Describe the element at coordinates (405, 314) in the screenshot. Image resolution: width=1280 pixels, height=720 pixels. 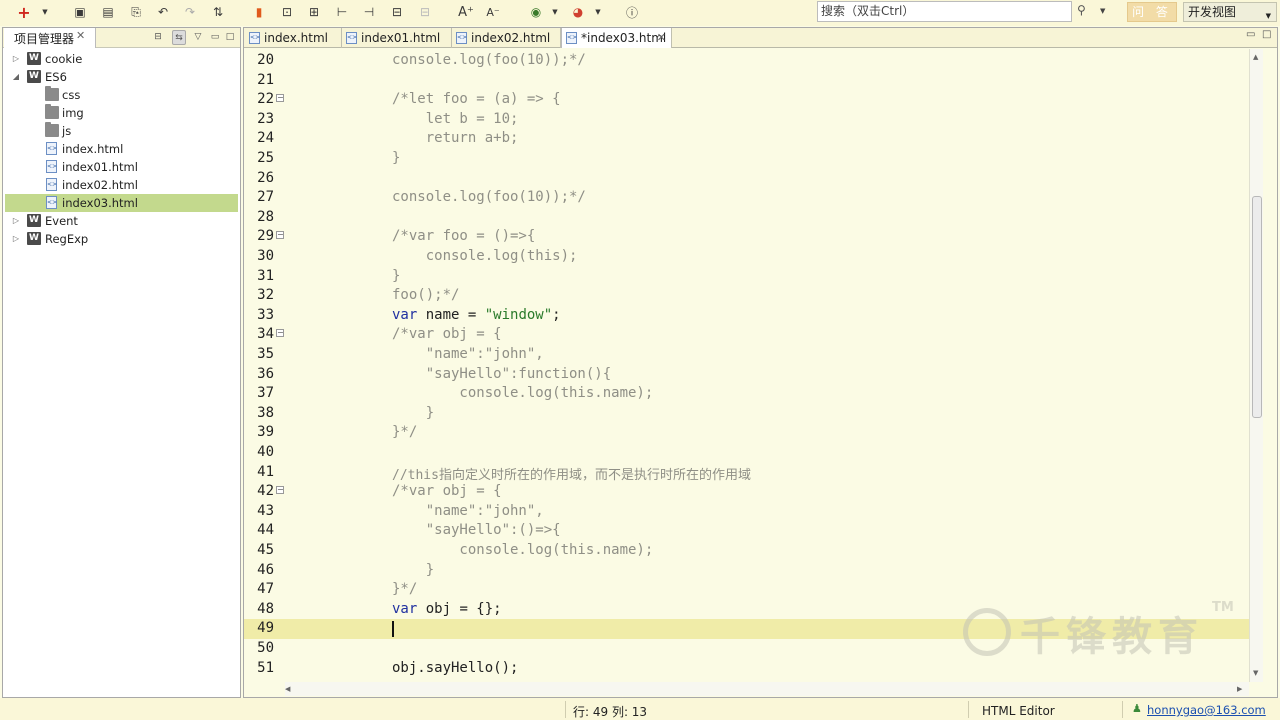
I see `keyword-token: var` at that location.